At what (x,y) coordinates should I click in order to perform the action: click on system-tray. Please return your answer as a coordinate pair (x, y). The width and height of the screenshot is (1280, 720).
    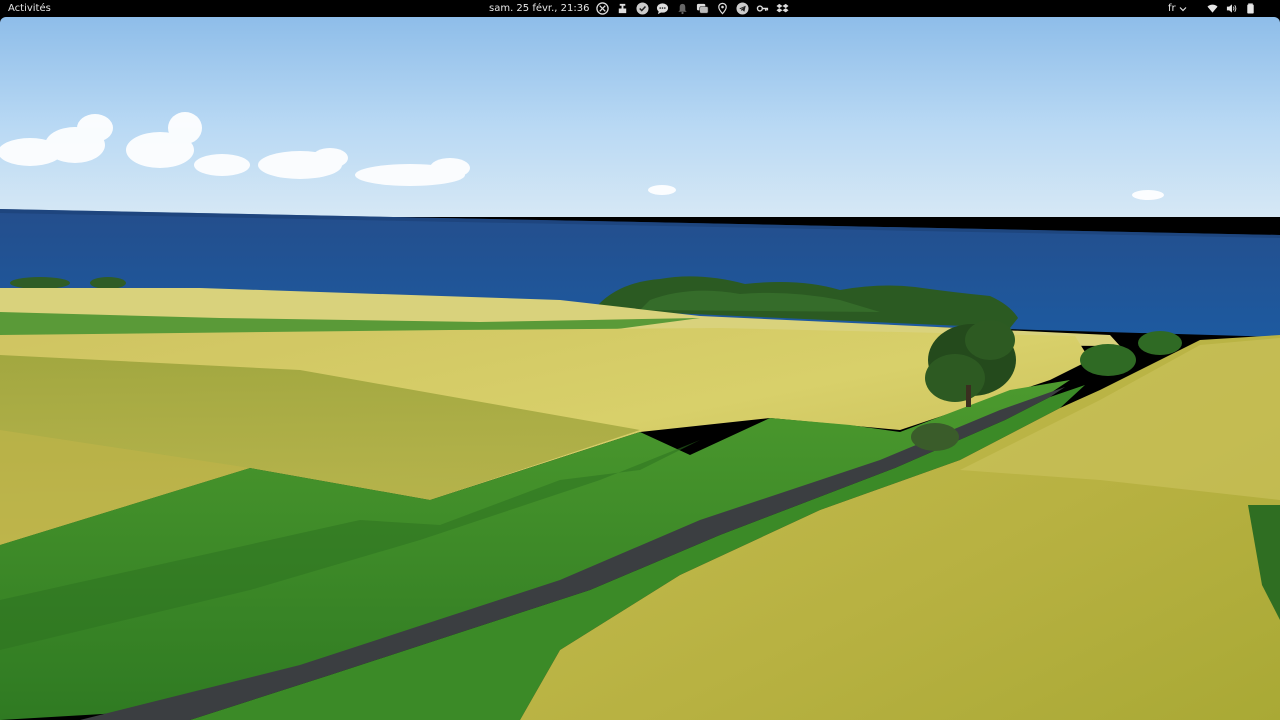
    Looking at the image, I should click on (695, 8).